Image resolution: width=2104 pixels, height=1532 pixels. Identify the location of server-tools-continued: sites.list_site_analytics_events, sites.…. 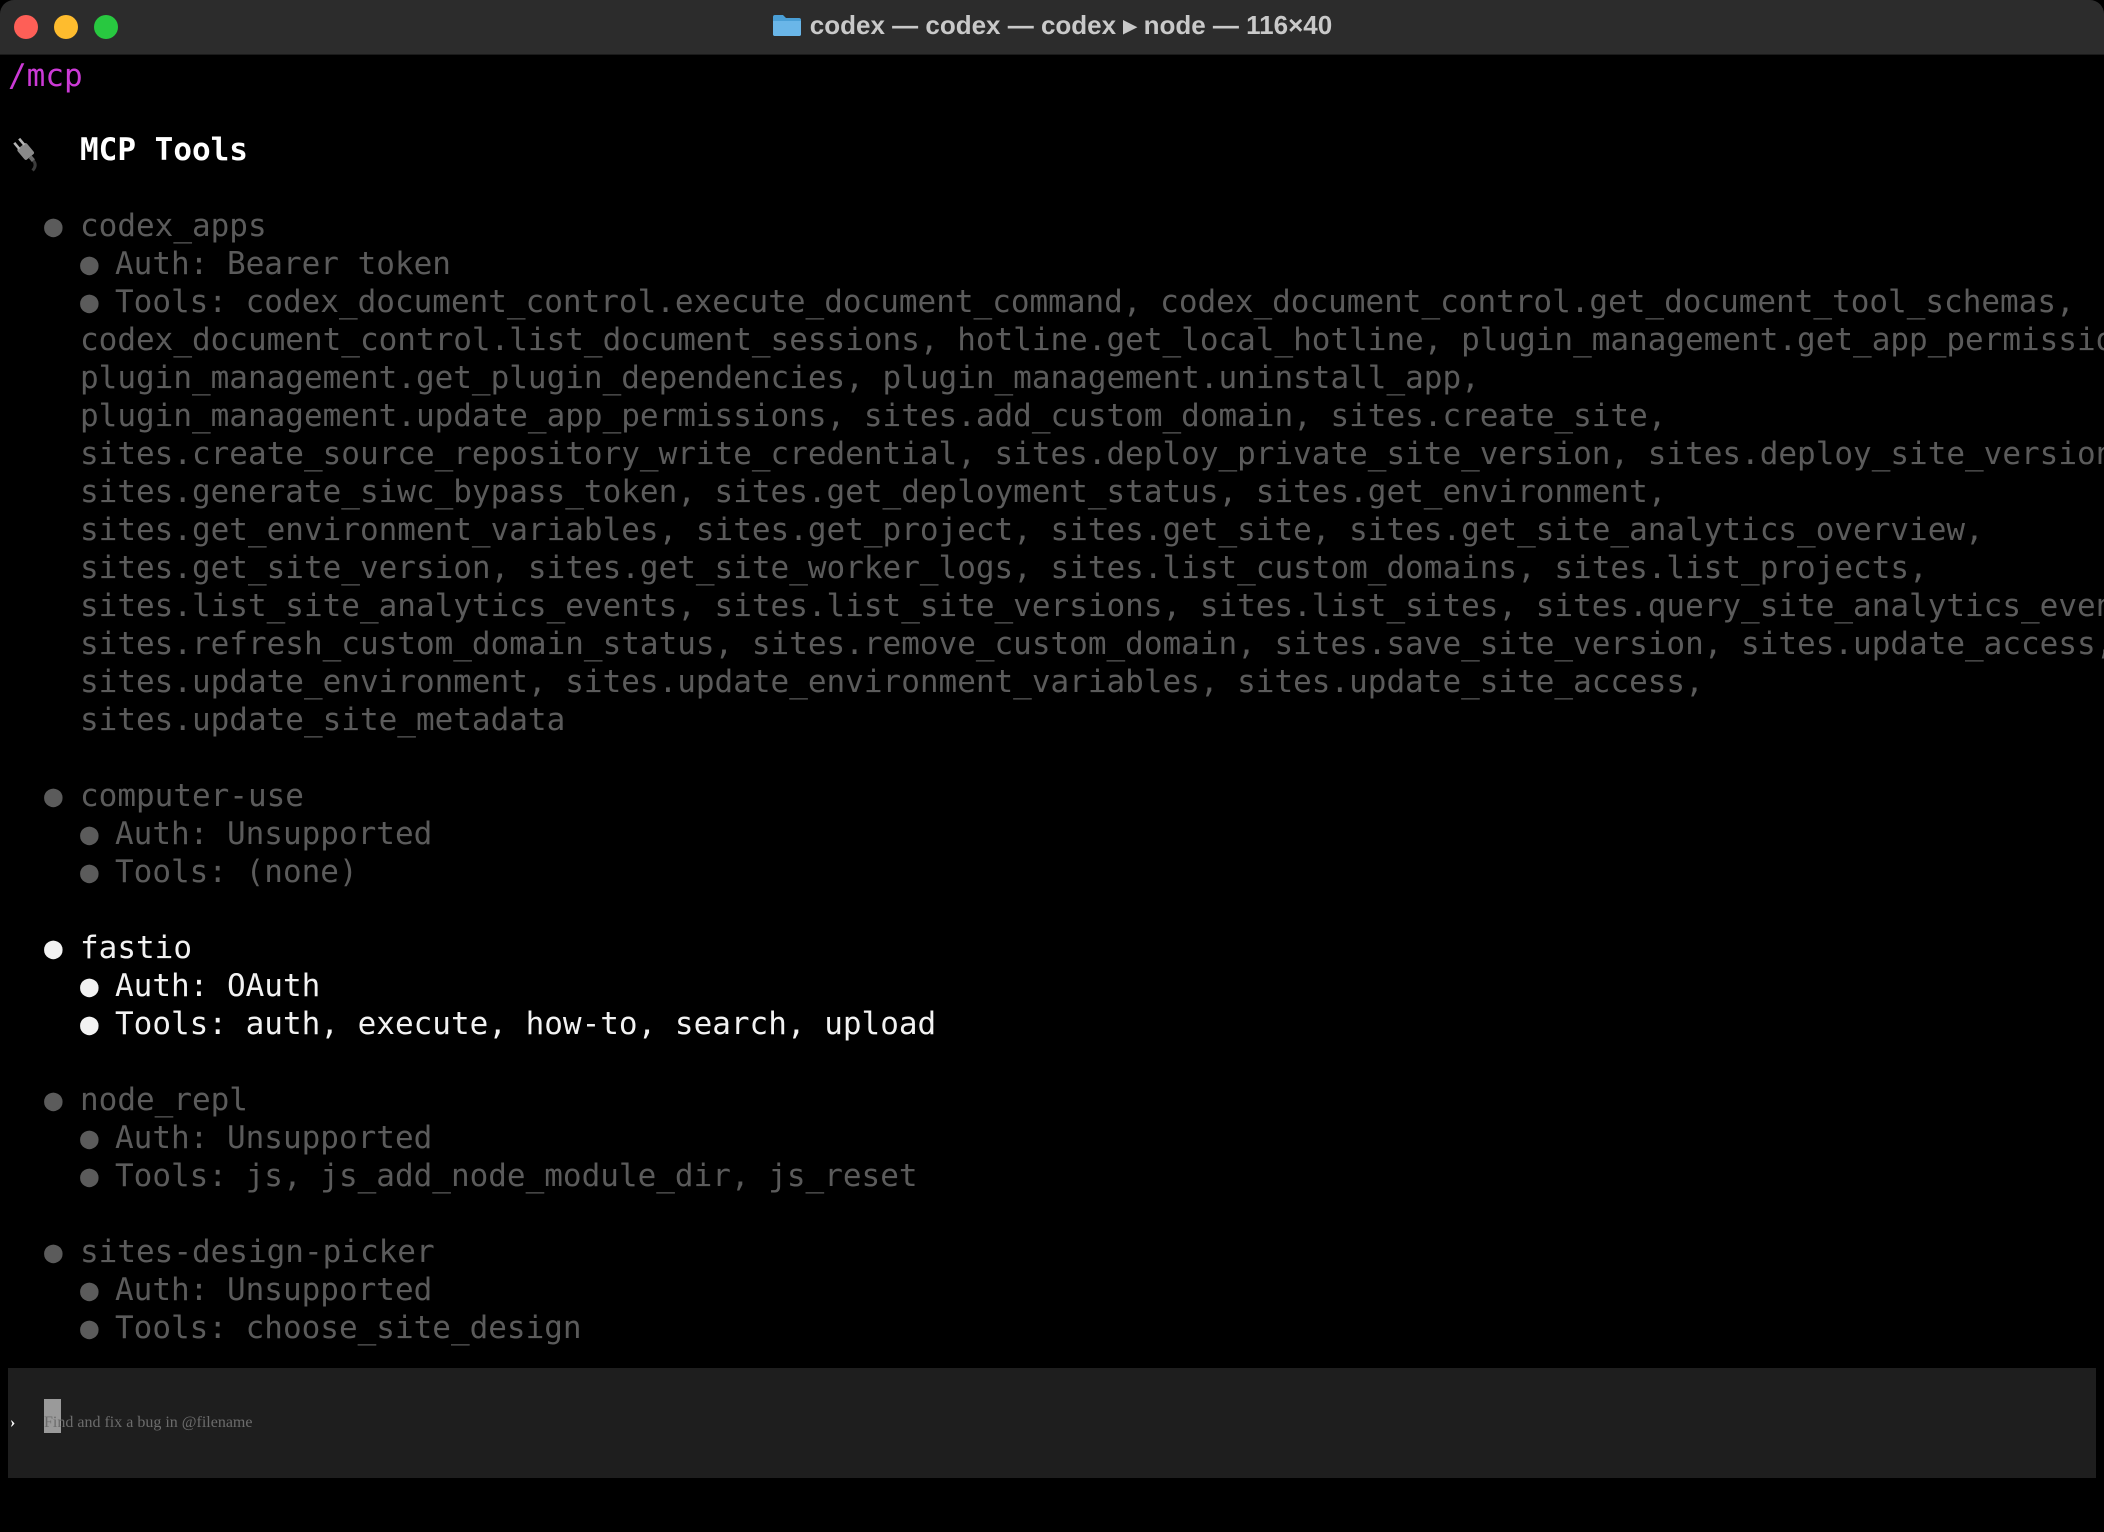
(1092, 606).